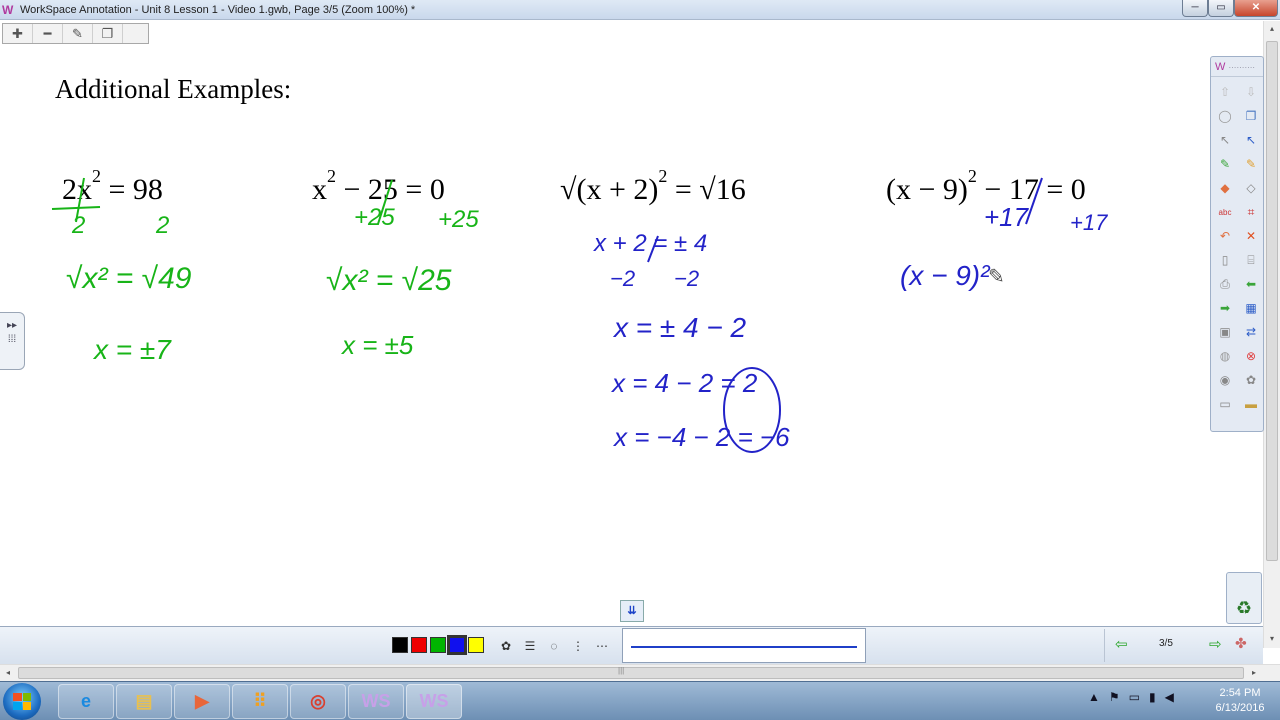 This screenshot has height=720, width=1280. I want to click on tool-grid: ⇧ ⇩ ◯ ❐ ↖ ↖ ✎ ✎ ◆ ◇ abc ⌗ ↶ ✕ ▯ ⌸ ⎙ ⬅ ➡ ▦ ▣ ⇄ ◍ ⊗ ◉ ✿ ▭ ▬, so click(1237, 248).